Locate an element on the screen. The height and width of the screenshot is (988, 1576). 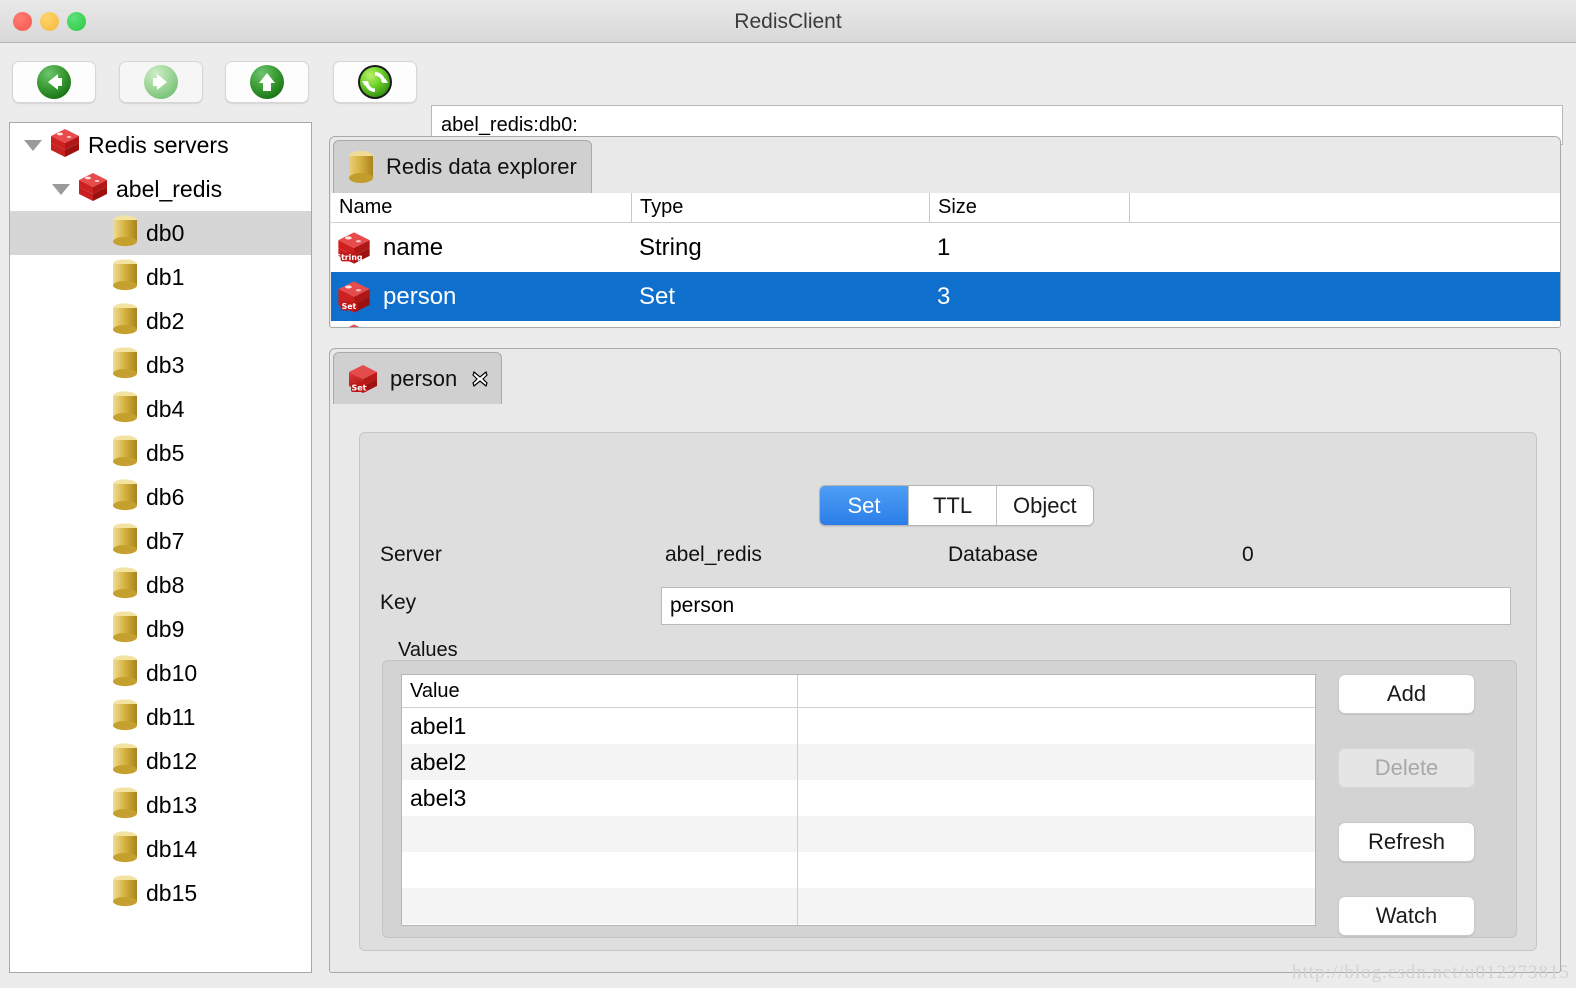
redis-cube-icon: String is located at coordinates (352, 248).